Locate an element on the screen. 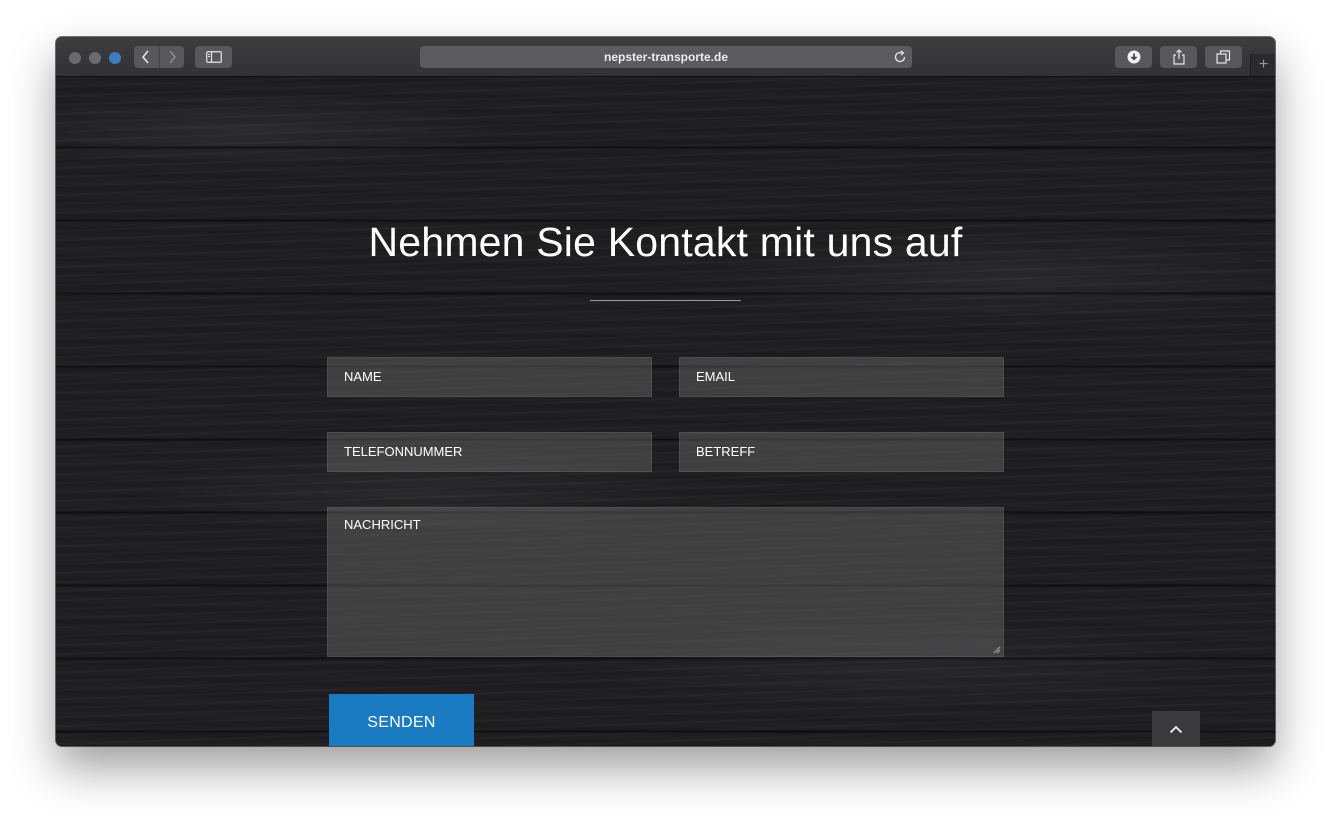 The image size is (1331, 820). chevron-left-icon is located at coordinates (145, 57).